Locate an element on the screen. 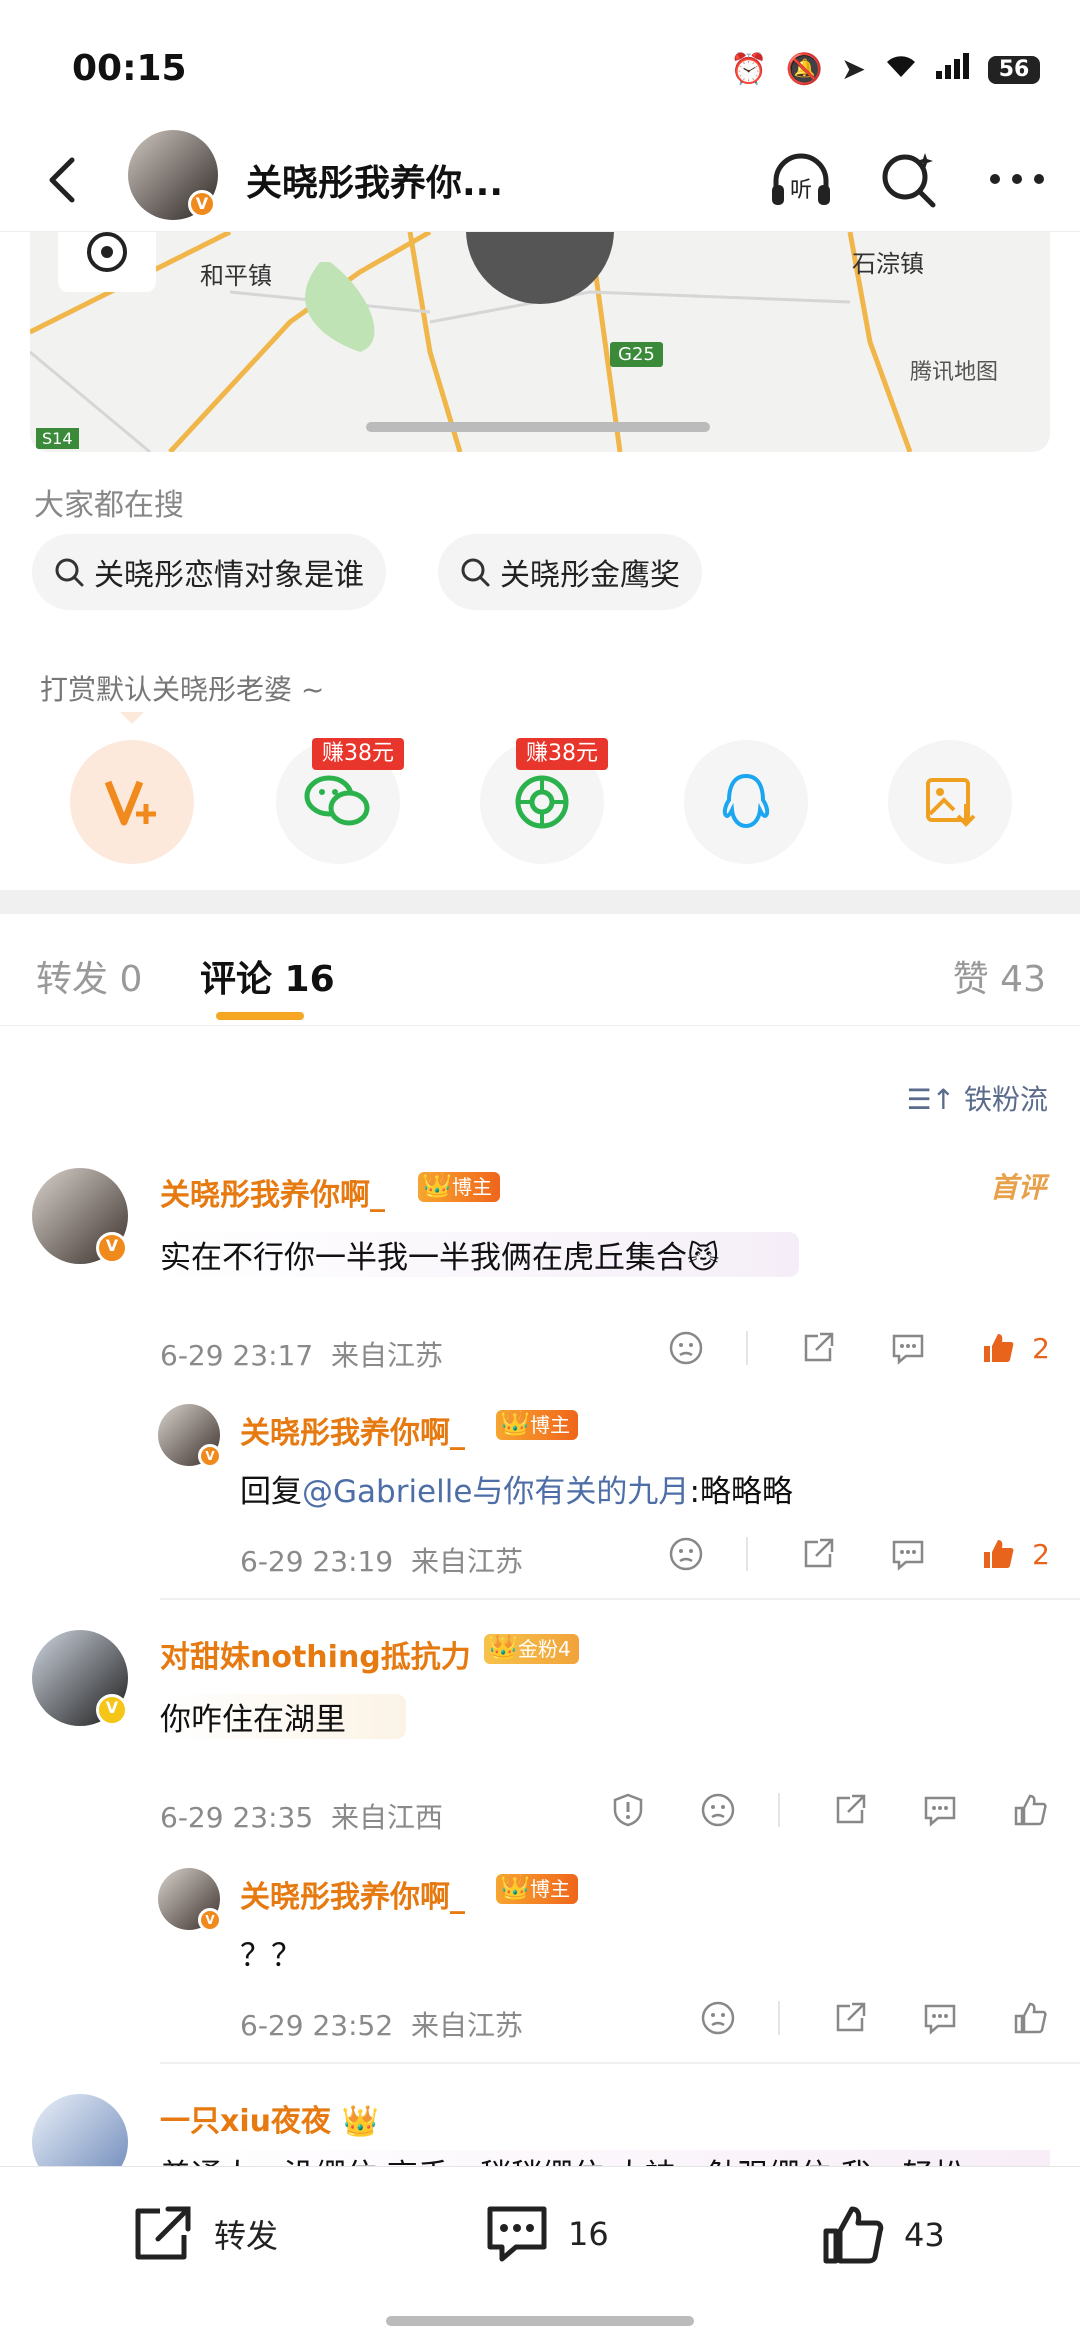 This screenshot has height=2344, width=1080. location-map: 和平镇 石淙镇 G25 S14 腾讯地图 is located at coordinates (540, 342).